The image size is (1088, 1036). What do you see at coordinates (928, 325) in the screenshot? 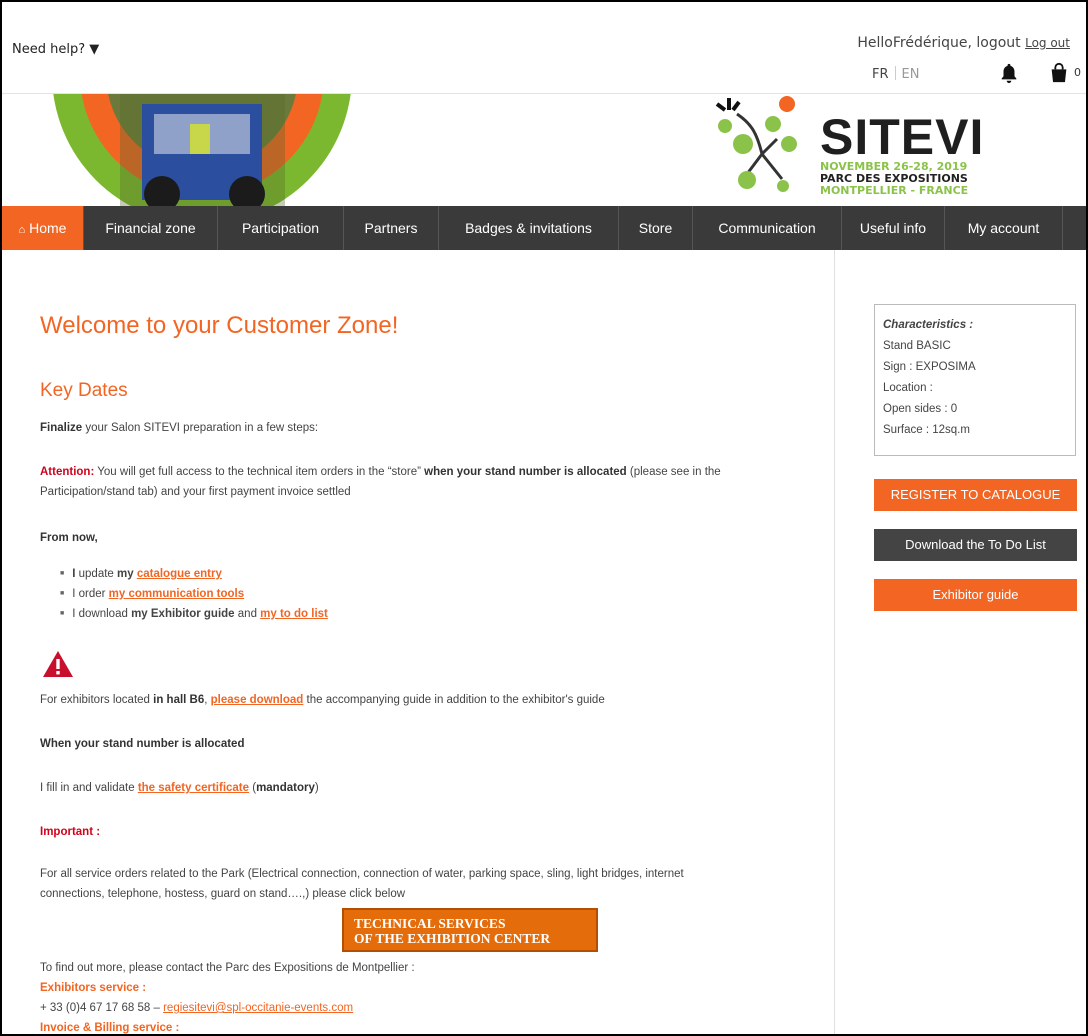
I see `characteristics-title: Characteristics :` at bounding box center [928, 325].